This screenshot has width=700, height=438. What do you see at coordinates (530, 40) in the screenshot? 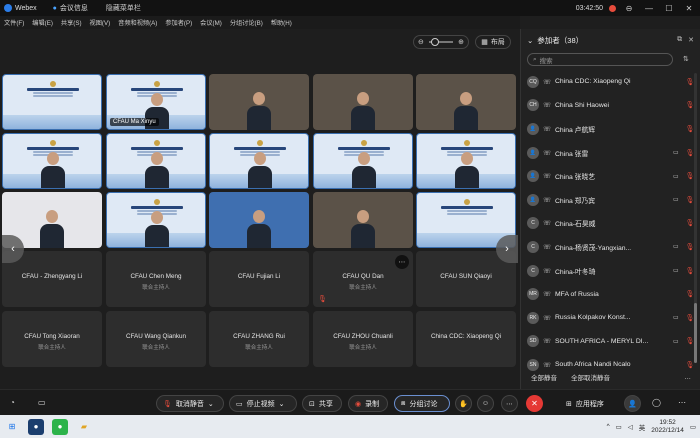
I see `collapse-chevron-icon: ⌄` at bounding box center [530, 40].